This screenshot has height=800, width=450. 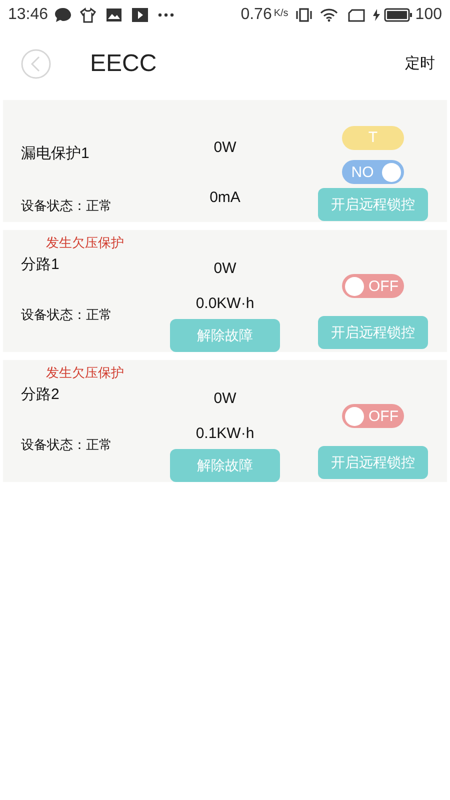 I want to click on back-icon, so click(x=36, y=64).